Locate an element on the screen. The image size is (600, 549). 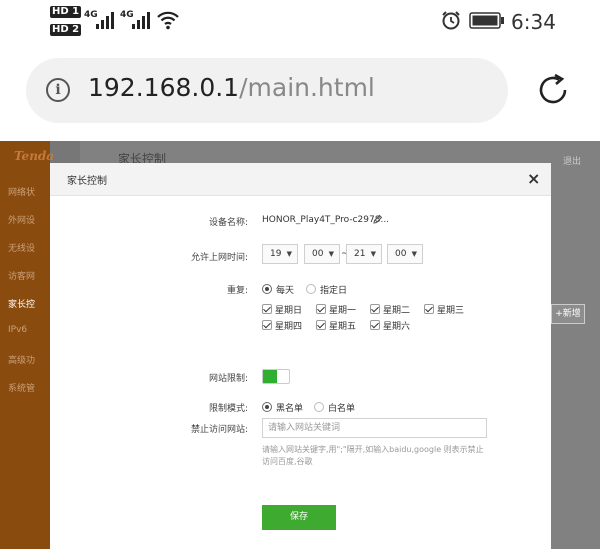
clock: 6:34 is located at coordinates (533, 22).